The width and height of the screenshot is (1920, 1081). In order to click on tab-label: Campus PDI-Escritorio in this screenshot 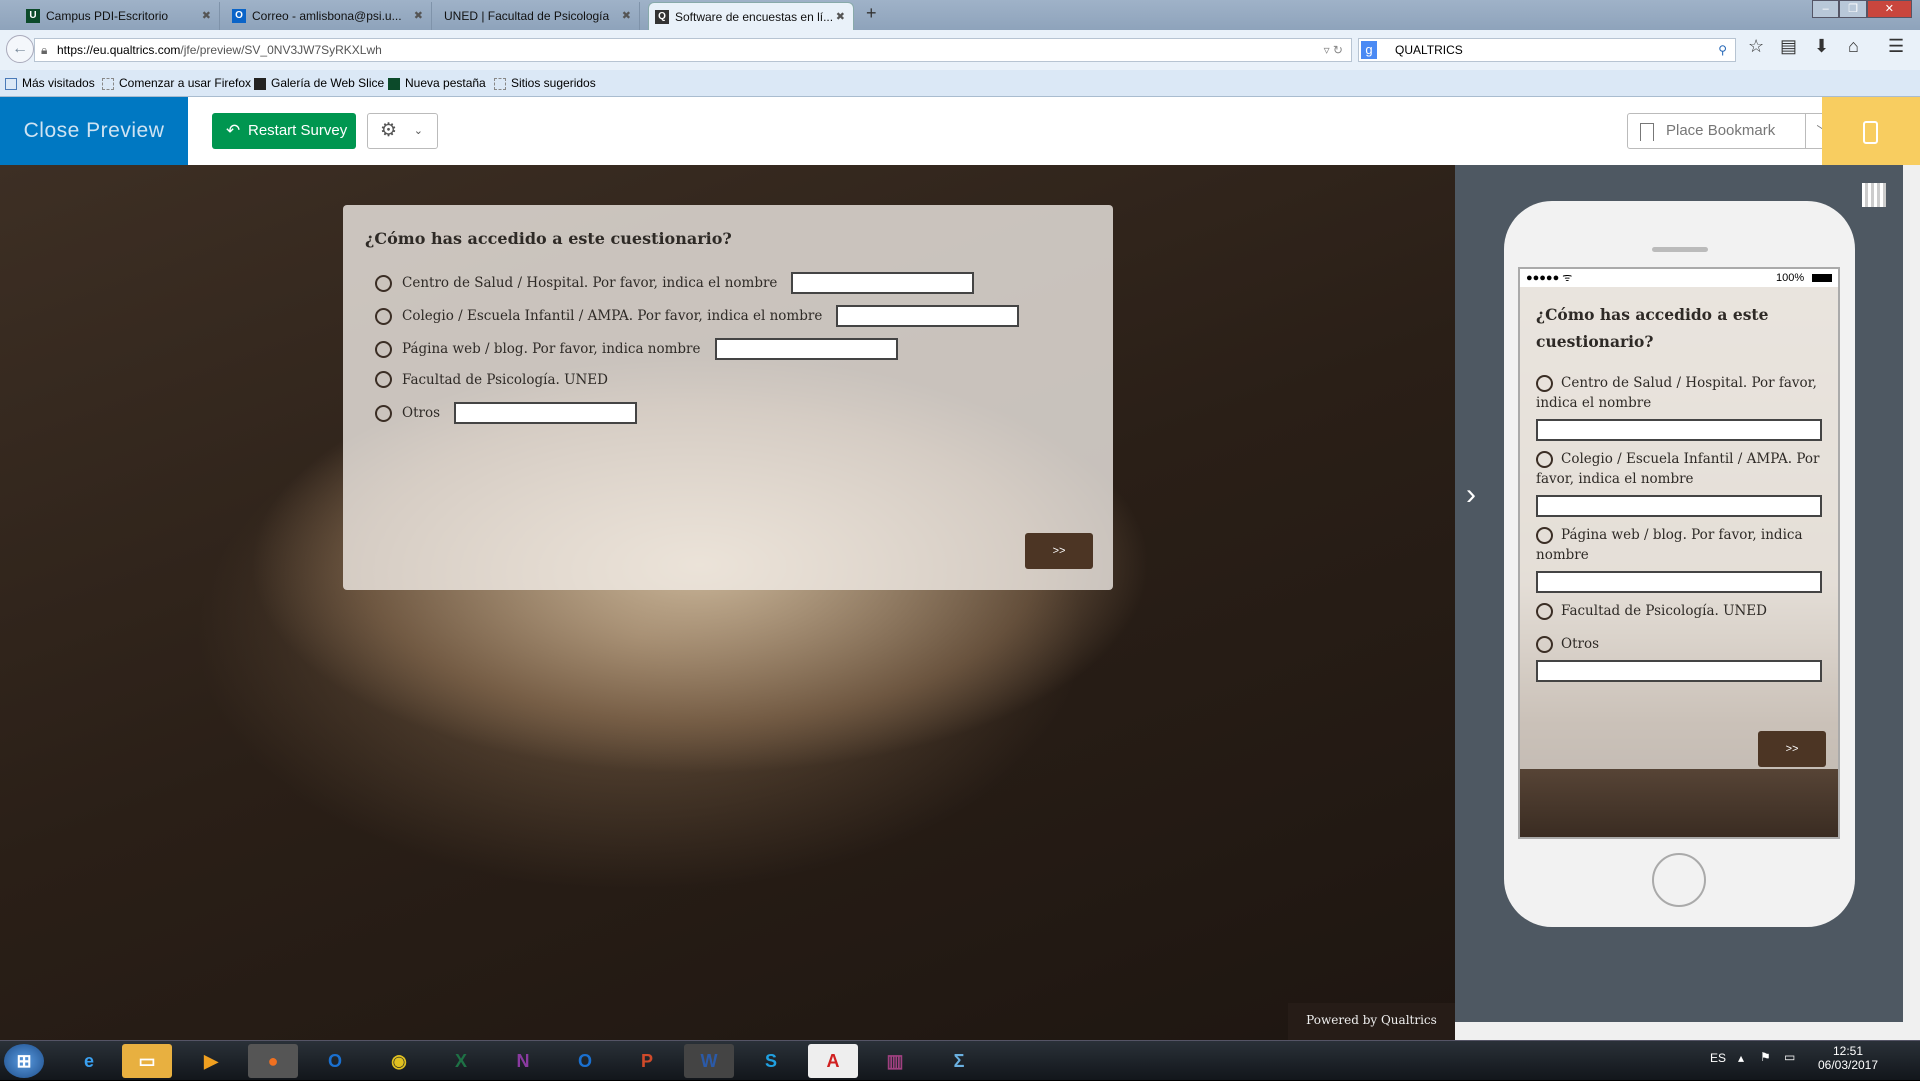, I will do `click(107, 16)`.